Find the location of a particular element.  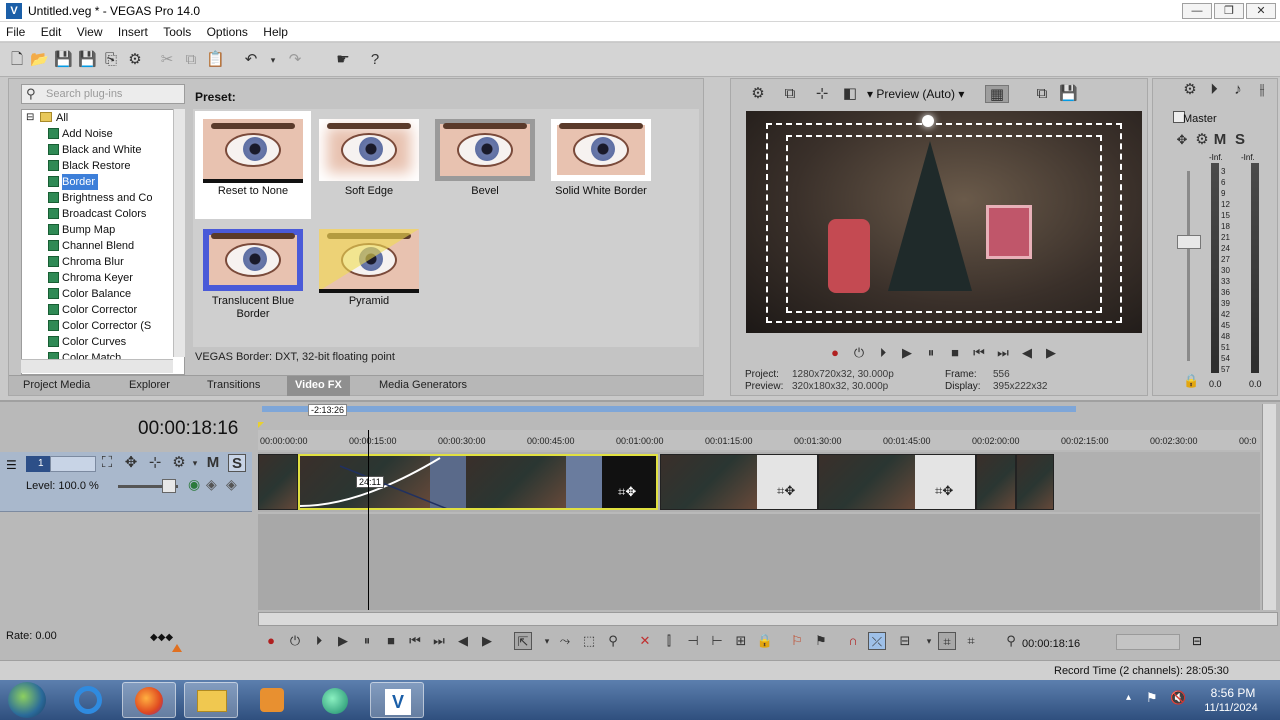

tree-vertical-scrollbar is located at coordinates (179, 233).